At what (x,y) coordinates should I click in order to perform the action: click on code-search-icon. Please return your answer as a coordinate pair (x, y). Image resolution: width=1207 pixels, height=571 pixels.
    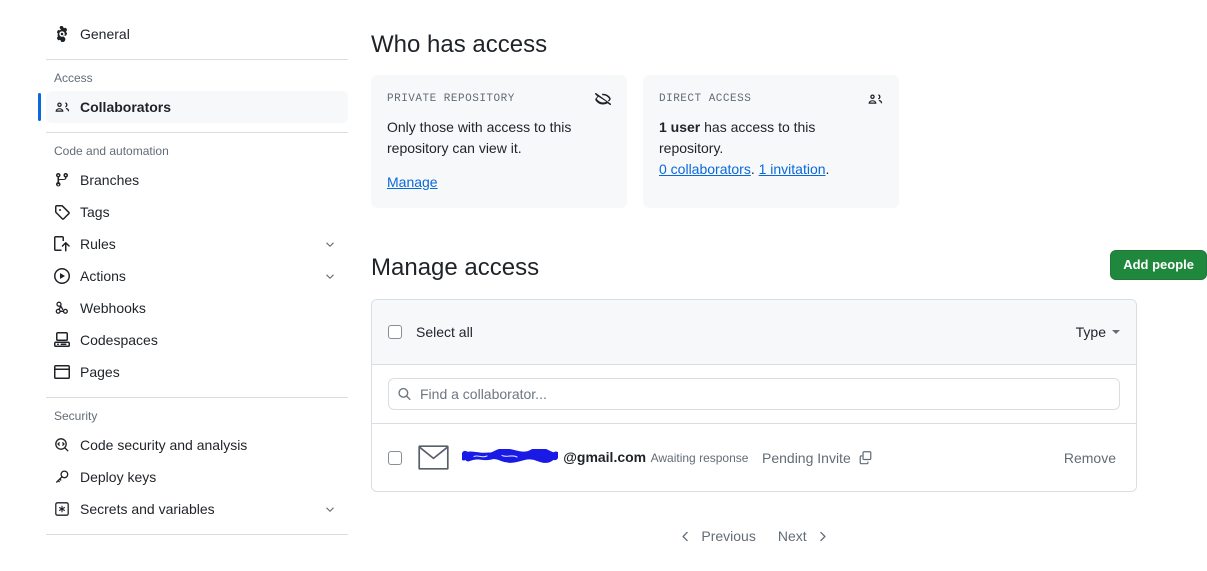
    Looking at the image, I should click on (62, 445).